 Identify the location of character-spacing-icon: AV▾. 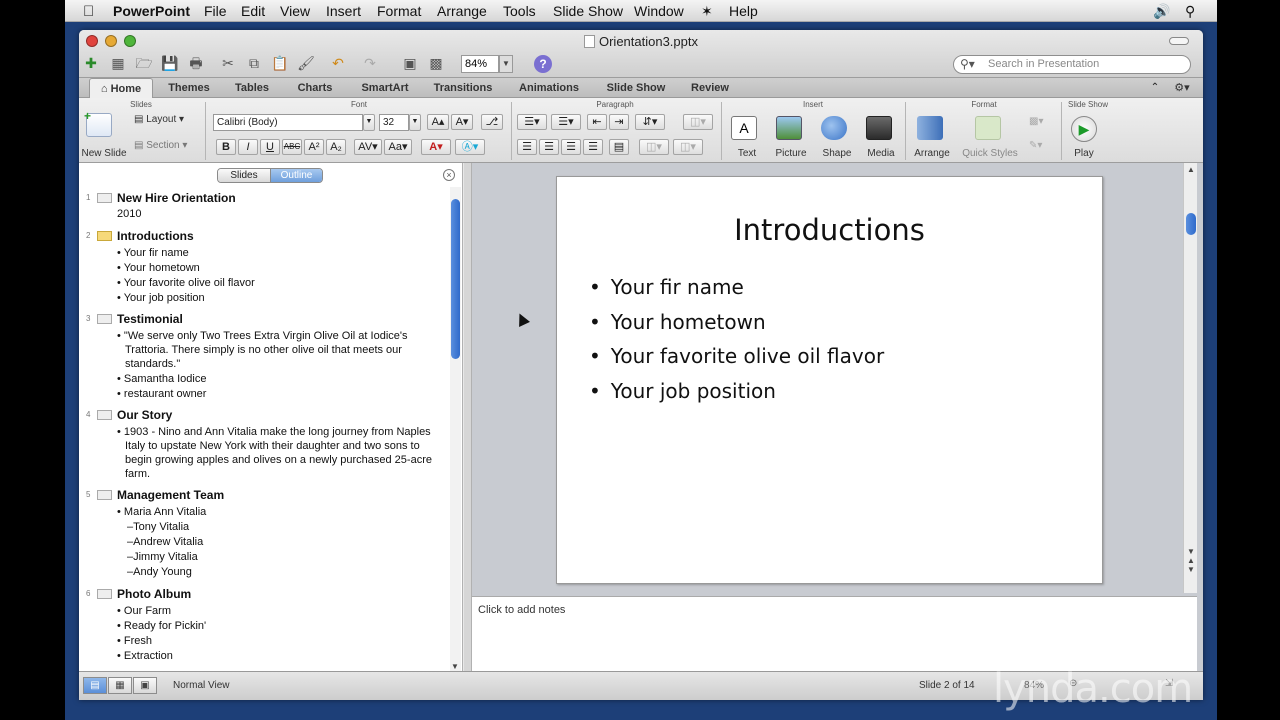
(368, 147).